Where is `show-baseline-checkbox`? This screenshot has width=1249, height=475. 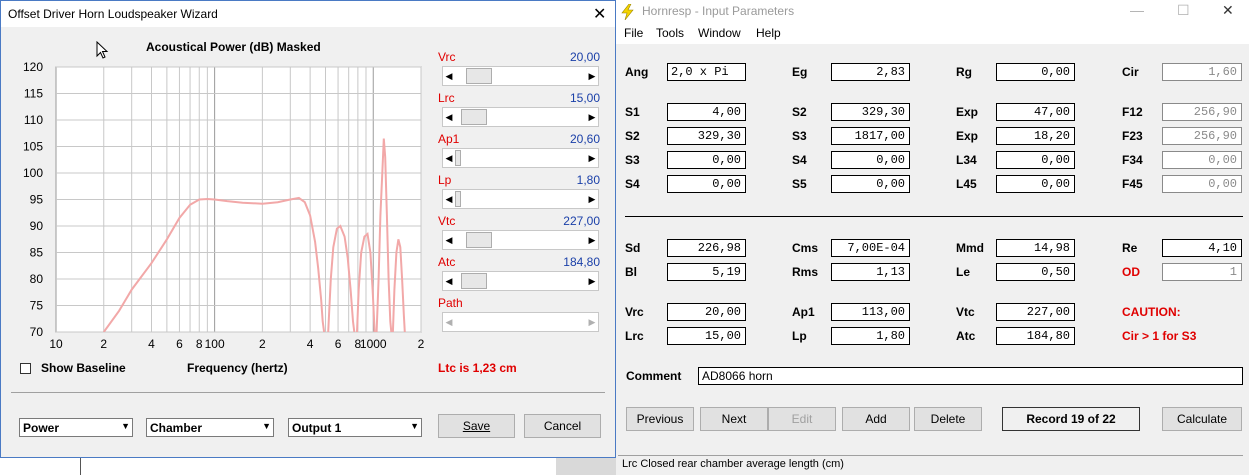
show-baseline-checkbox is located at coordinates (25, 368).